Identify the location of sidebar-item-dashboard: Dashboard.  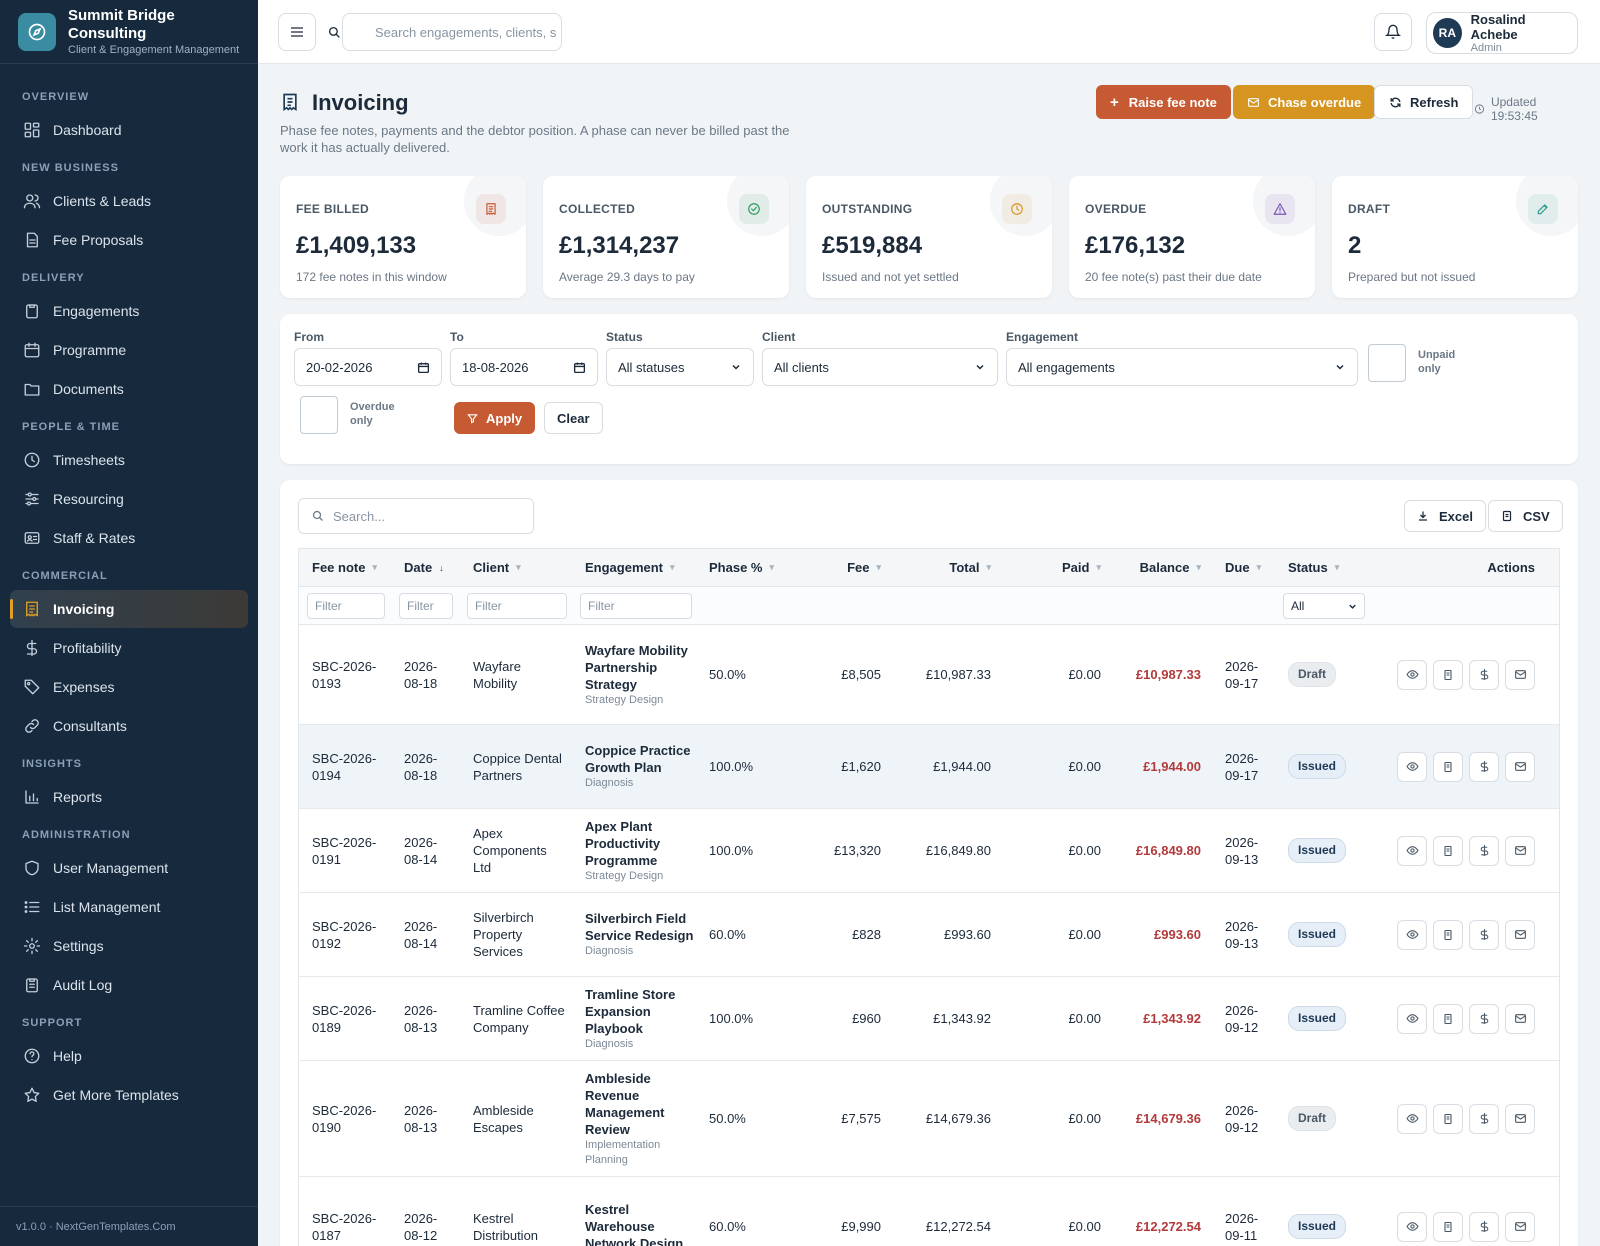
(129, 130).